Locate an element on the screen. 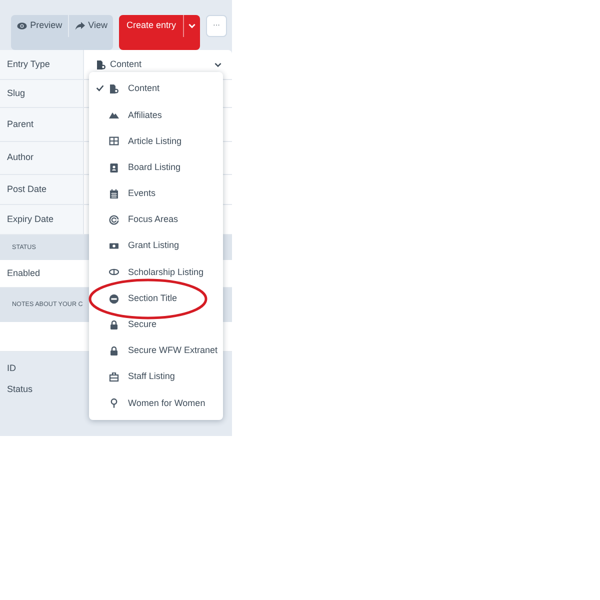  menu-item: Focus Areas is located at coordinates (156, 220).